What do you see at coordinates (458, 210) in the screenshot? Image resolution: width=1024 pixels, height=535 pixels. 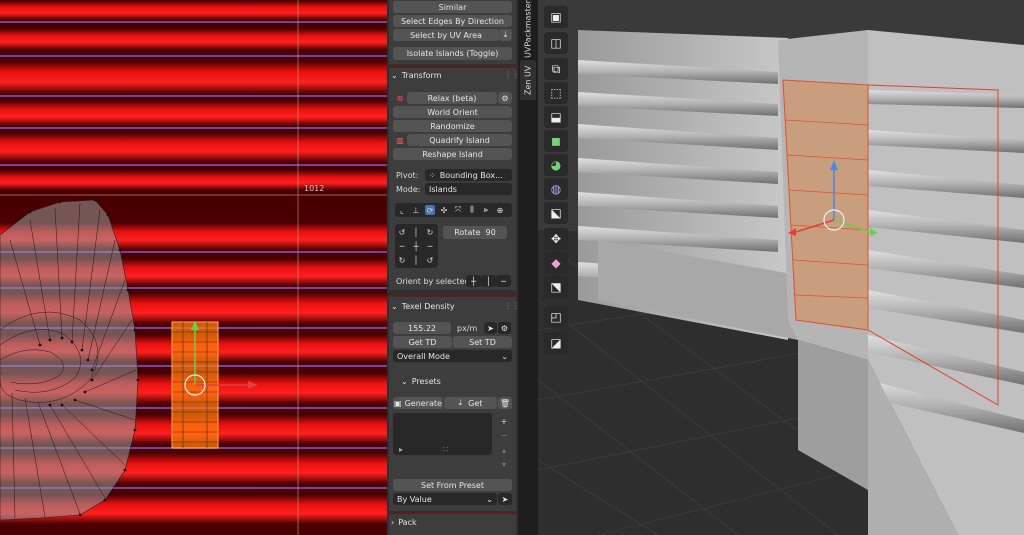 I see `fit-icon: ⤧` at bounding box center [458, 210].